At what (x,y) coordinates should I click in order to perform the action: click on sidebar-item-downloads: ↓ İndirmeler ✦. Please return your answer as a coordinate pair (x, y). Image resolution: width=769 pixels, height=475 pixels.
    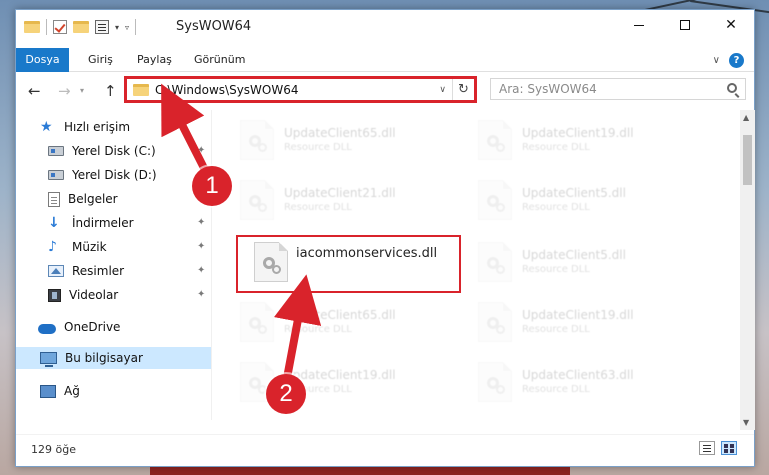
    Looking at the image, I should click on (113, 223).